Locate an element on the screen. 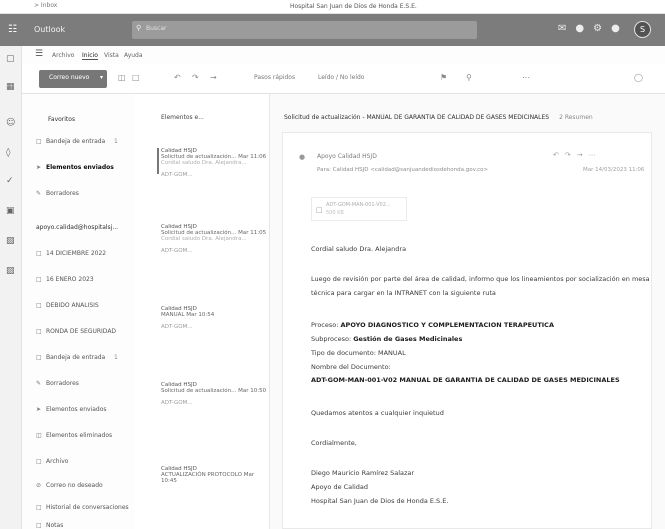 The width and height of the screenshot is (665, 529). send-icon: ➤ is located at coordinates (39, 167).